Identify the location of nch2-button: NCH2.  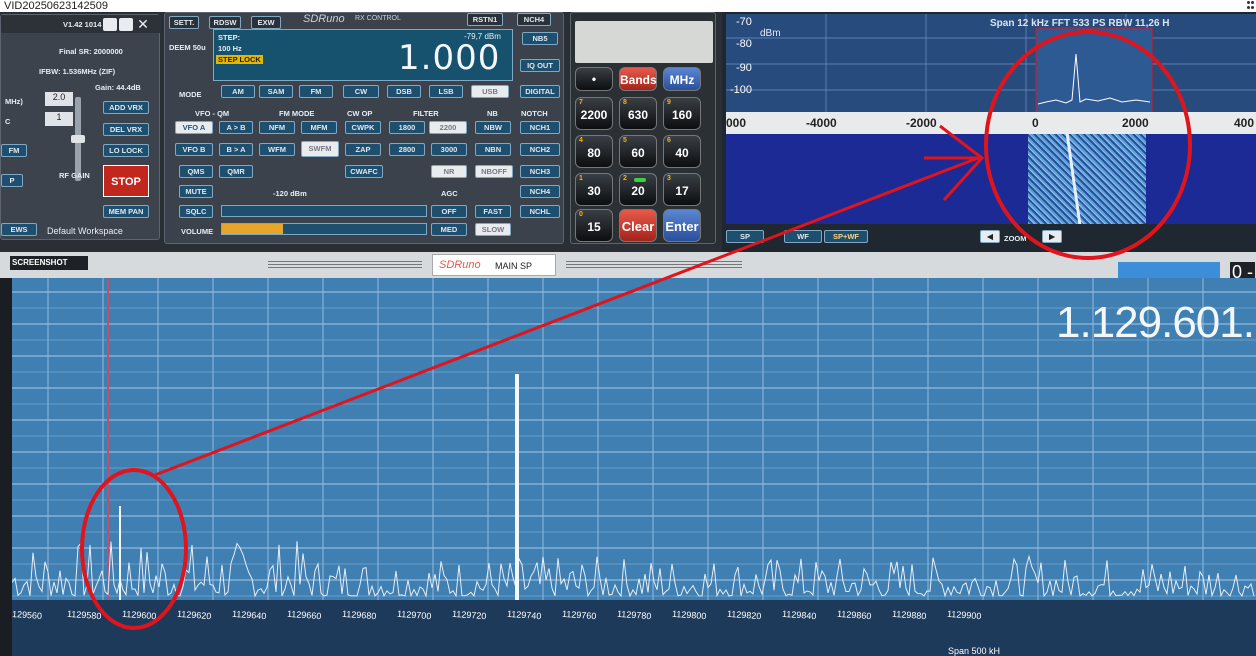
(540, 149).